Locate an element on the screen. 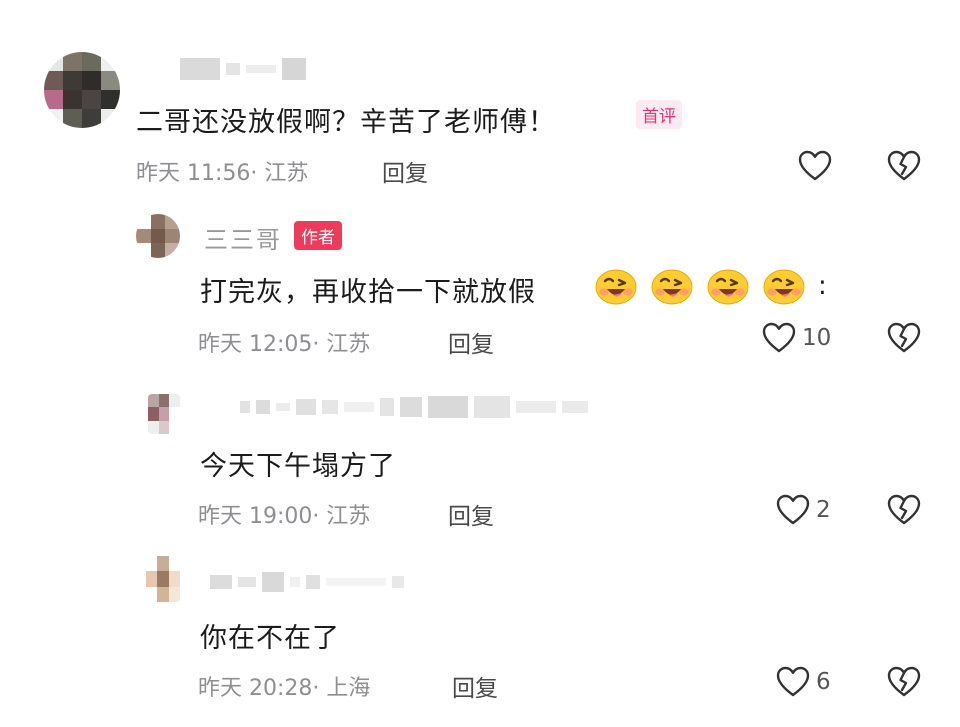 This screenshot has height=727, width=960. comment-text: 你在不在了 is located at coordinates (270, 638).